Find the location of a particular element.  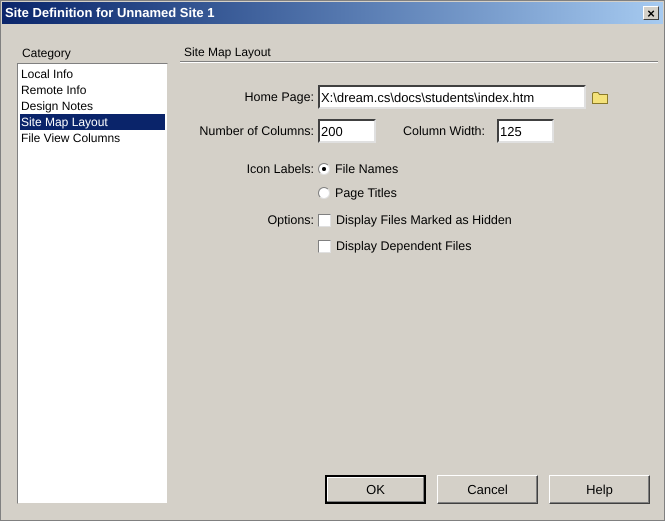

folder-icon is located at coordinates (600, 97).